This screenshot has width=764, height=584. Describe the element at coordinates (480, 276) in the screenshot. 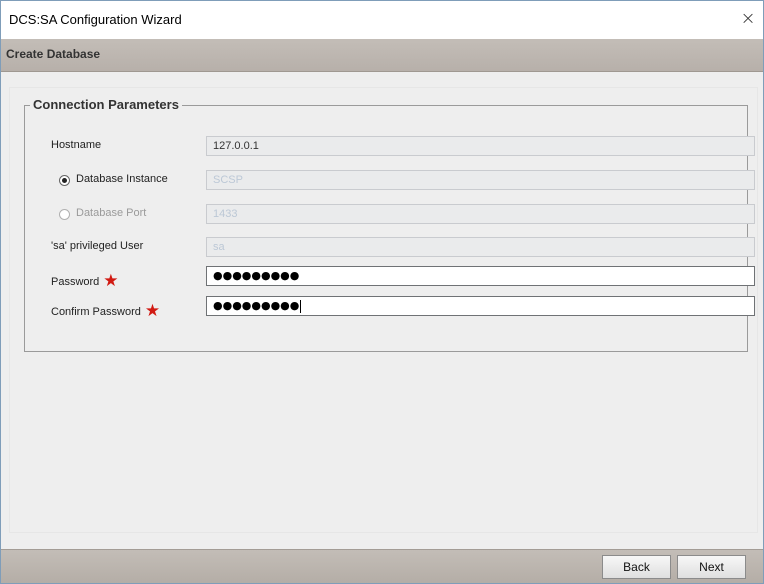

I see `password-input: ●●●●●●●●●` at that location.